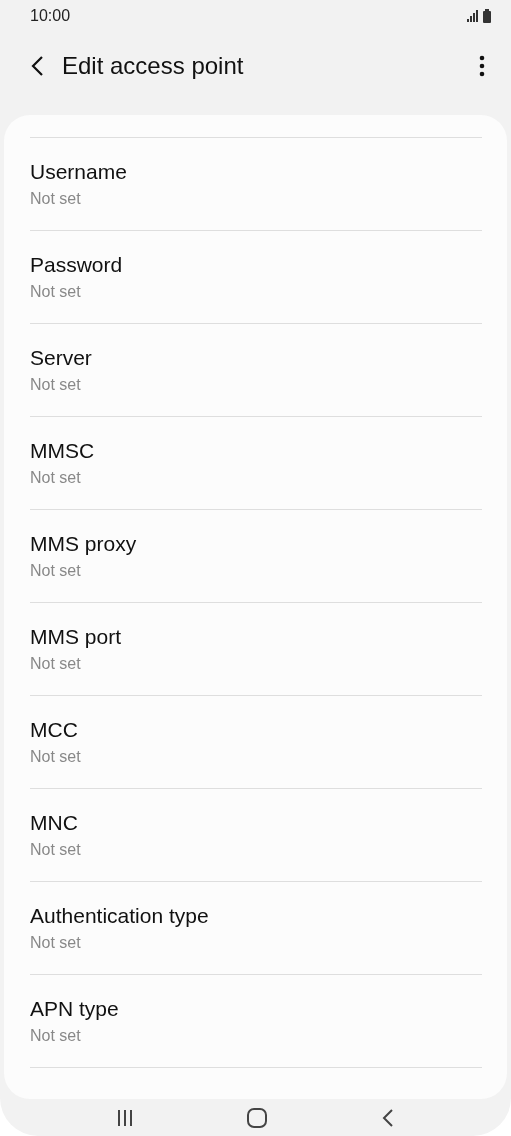  What do you see at coordinates (256, 1020) in the screenshot?
I see `setting-row: APN type Not set` at bounding box center [256, 1020].